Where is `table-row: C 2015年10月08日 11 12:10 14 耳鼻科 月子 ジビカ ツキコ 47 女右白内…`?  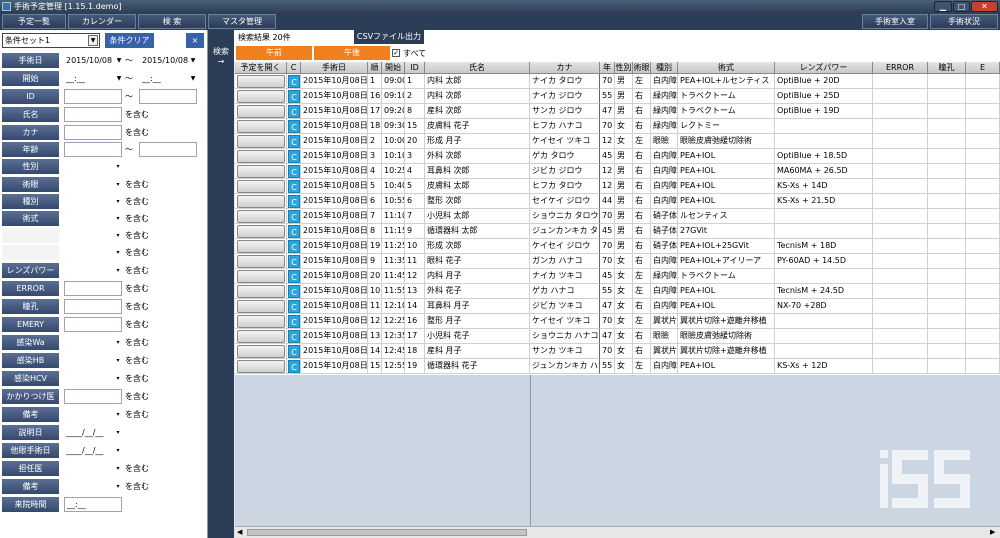
table-row: C 2015年10月08日 11 12:10 14 耳鼻科 月子 ジビカ ツキコ 47 女右白内… is located at coordinates (617, 306).